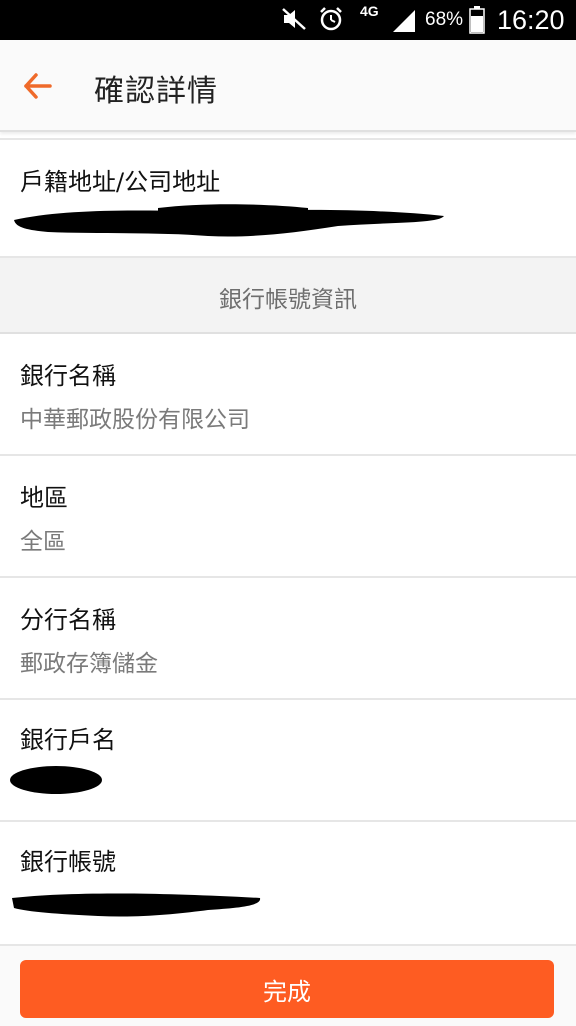 This screenshot has height=1026, width=576. Describe the element at coordinates (288, 517) in the screenshot. I see `region-row: 地區 全區` at that location.